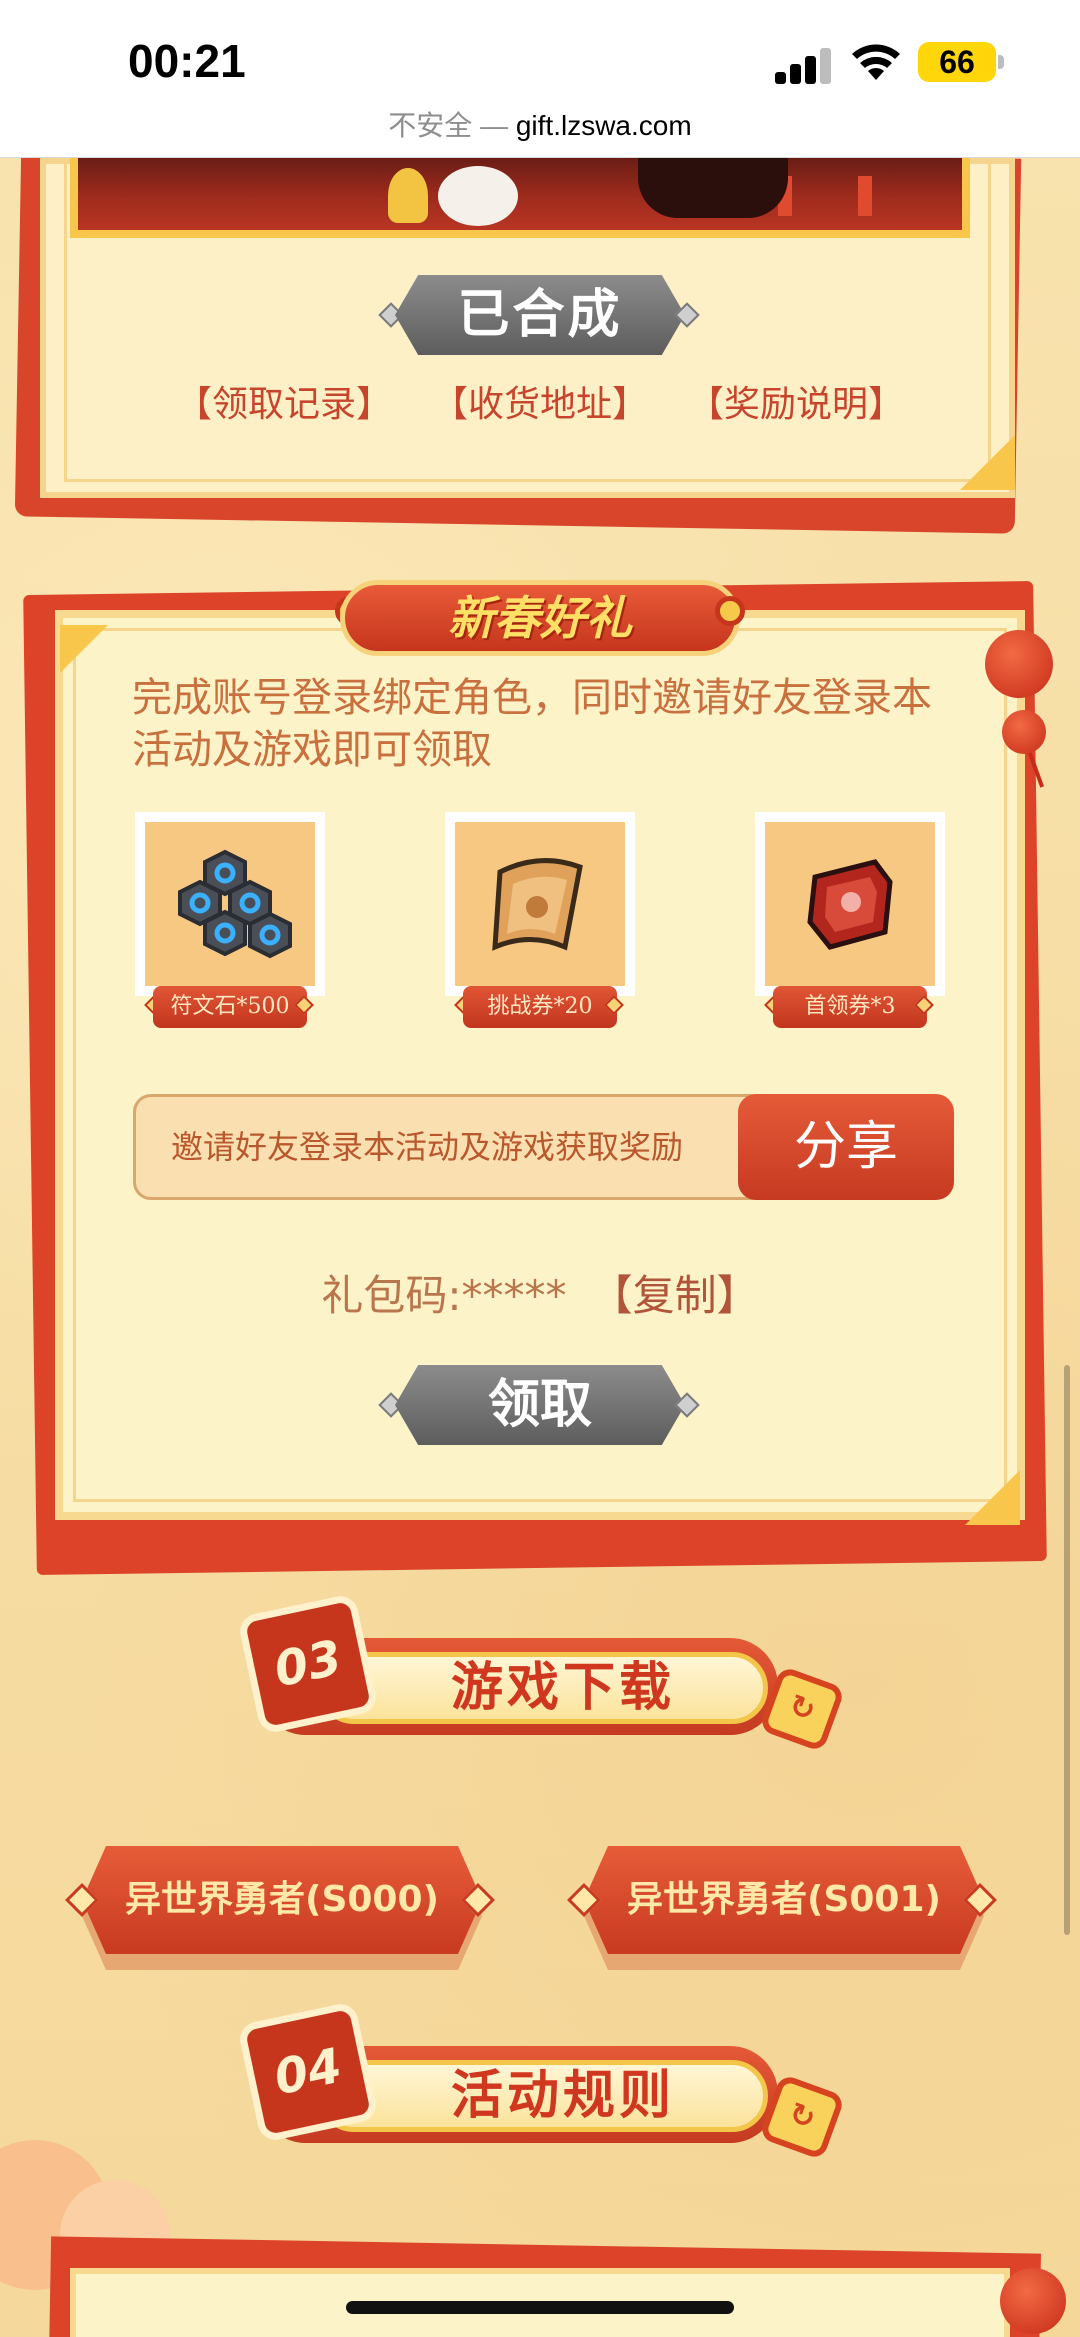 Image resolution: width=1080 pixels, height=2337 pixels. I want to click on gift-code: 礼包码:*****, so click(444, 1295).